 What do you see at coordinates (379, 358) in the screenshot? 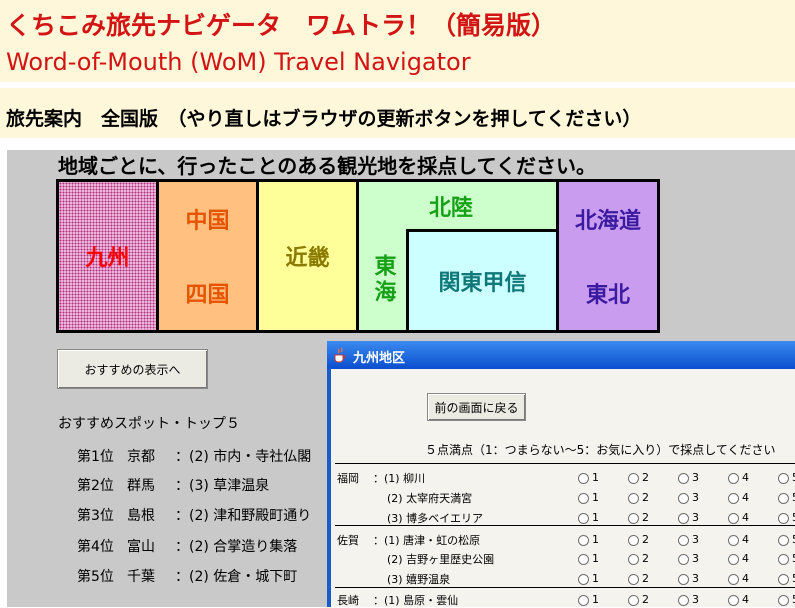
I see `window-title: 九州地区` at bounding box center [379, 358].